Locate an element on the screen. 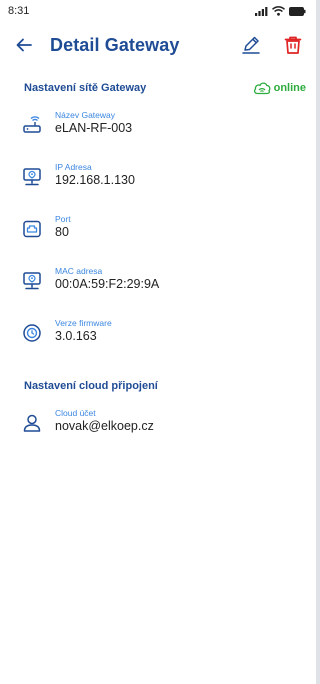  edit-button is located at coordinates (251, 45).